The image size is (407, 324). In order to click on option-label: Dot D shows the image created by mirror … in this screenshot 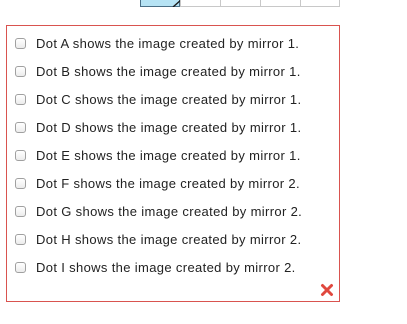, I will do `click(169, 128)`.